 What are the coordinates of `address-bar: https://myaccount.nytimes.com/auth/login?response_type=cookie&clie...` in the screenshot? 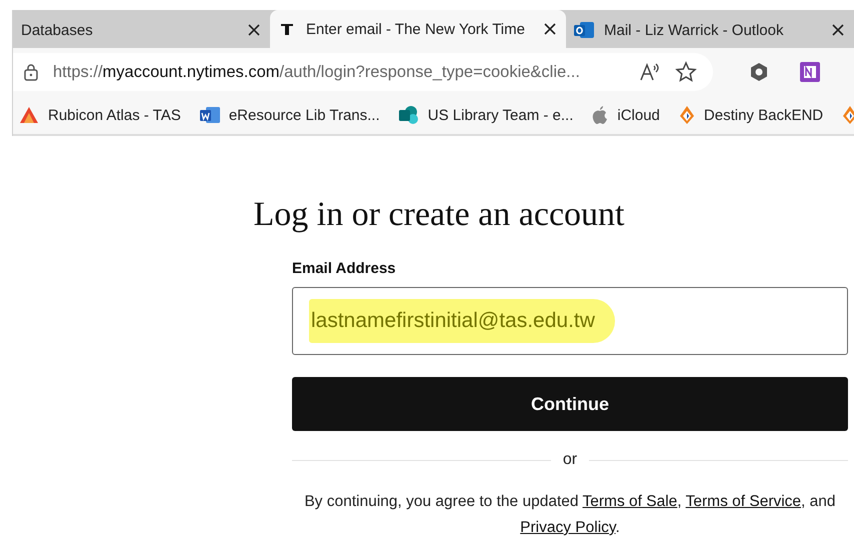 It's located at (363, 72).